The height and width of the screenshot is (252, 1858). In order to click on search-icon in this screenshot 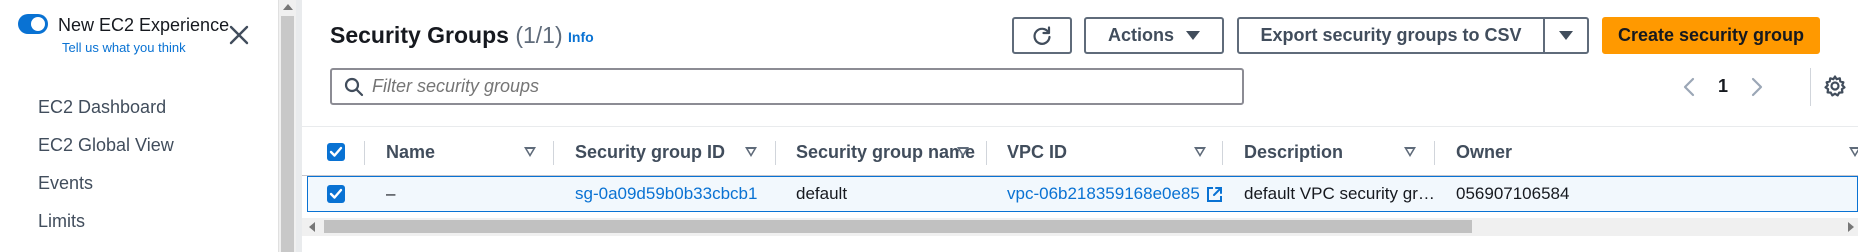, I will do `click(354, 86)`.